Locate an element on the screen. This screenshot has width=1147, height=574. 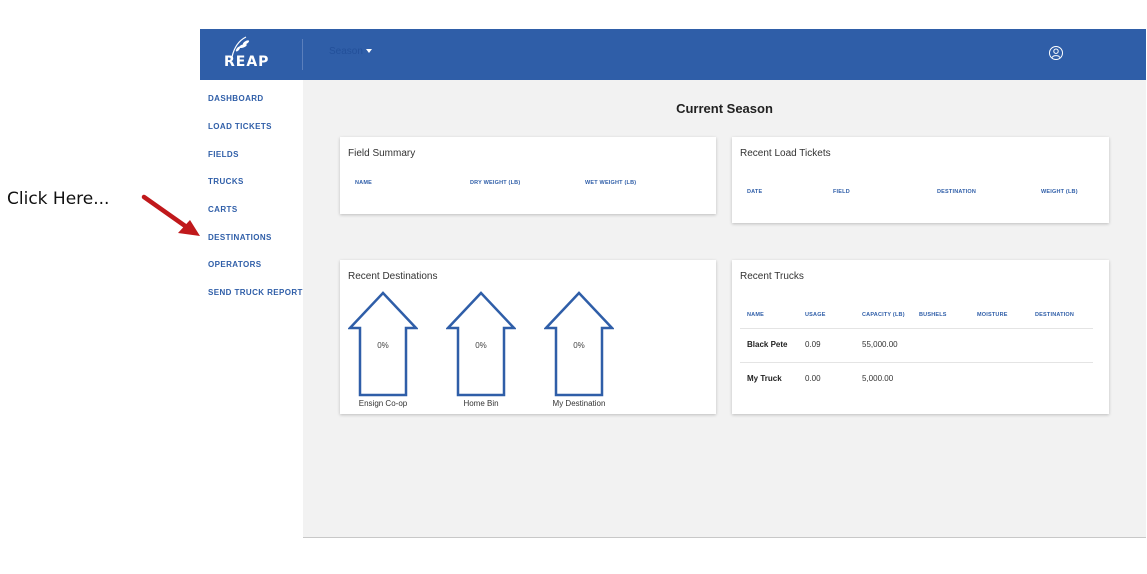
page-title: Current Season is located at coordinates (724, 108).